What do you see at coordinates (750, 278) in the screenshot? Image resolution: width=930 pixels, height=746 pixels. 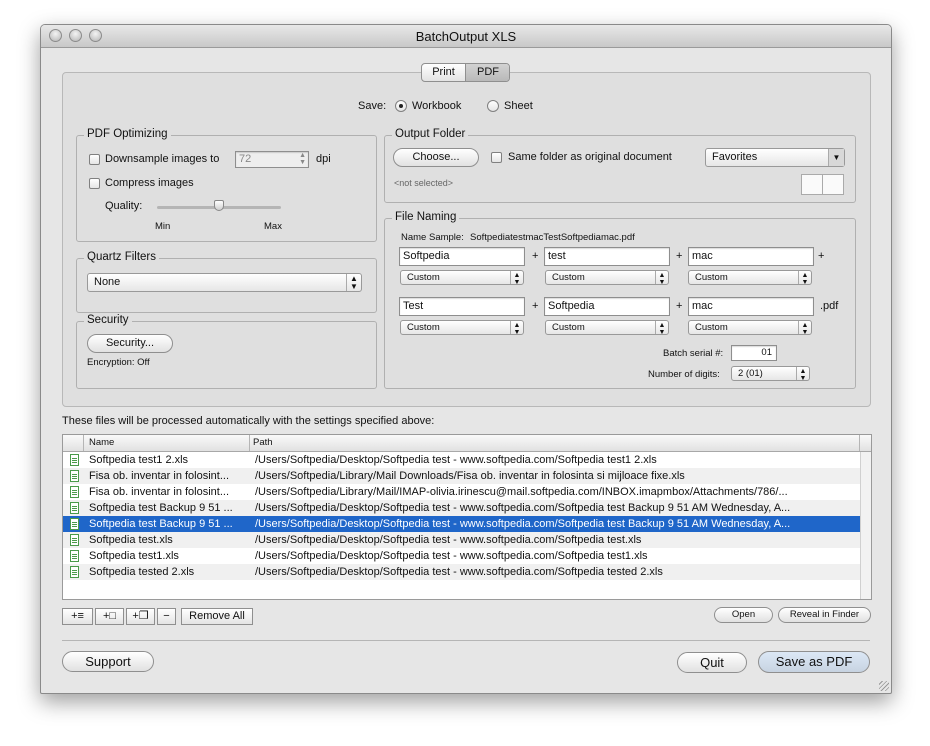 I see `name-part-popup-3: Custom ▲ ▼` at bounding box center [750, 278].